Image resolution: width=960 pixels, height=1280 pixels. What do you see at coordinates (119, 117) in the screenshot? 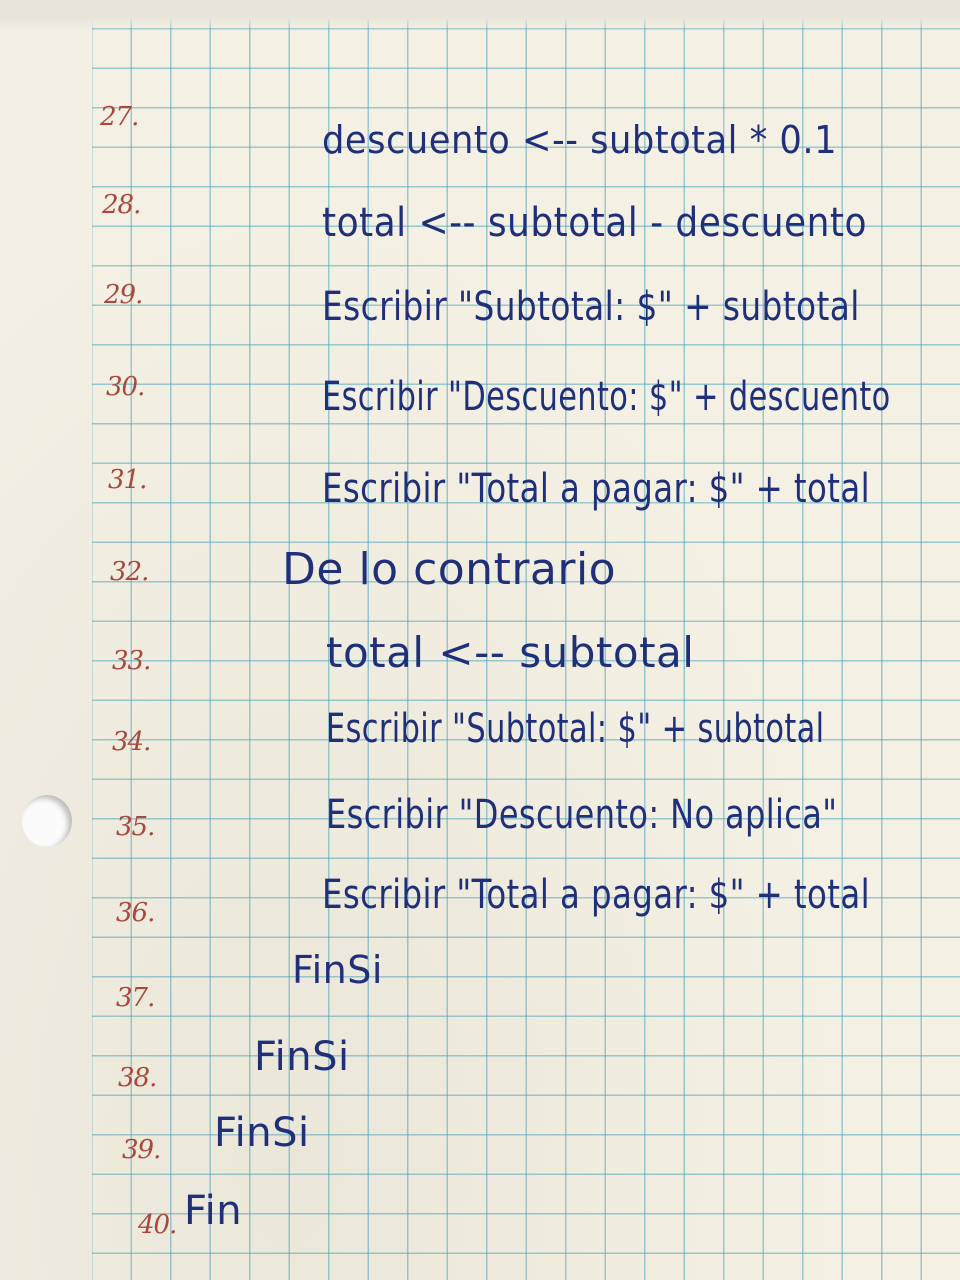
I see `line-number: 27.` at bounding box center [119, 117].